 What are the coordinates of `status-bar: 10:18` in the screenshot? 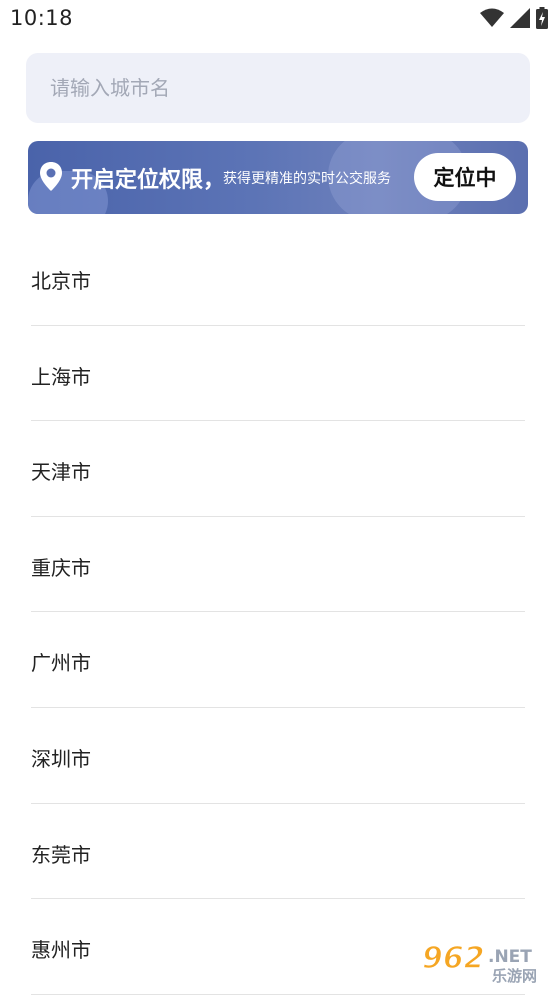 It's located at (278, 20).